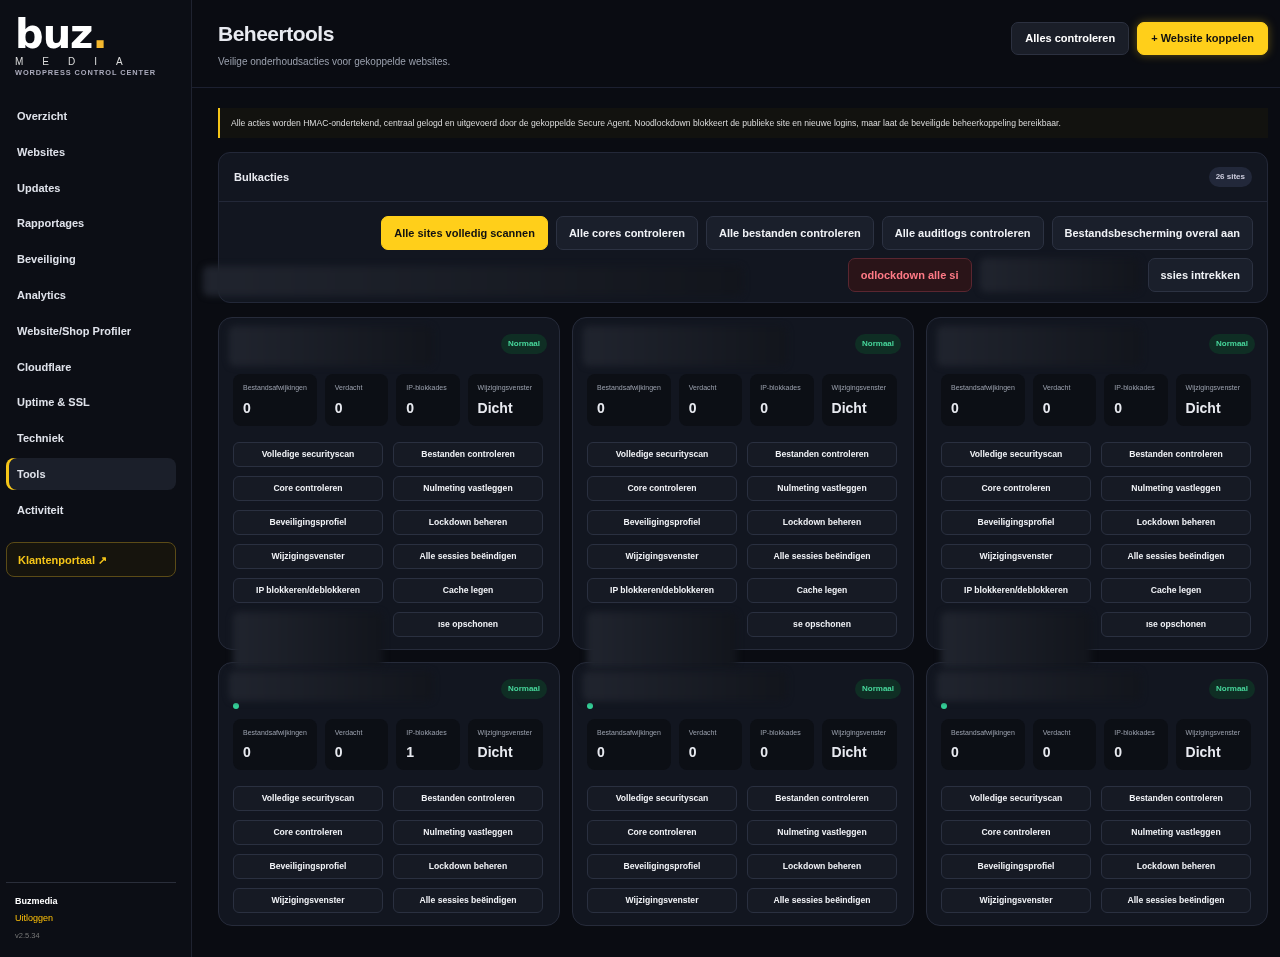 Image resolution: width=1280 pixels, height=957 pixels. I want to click on bulk-action-button: Bestandsbescherming overal aan, so click(1152, 233).